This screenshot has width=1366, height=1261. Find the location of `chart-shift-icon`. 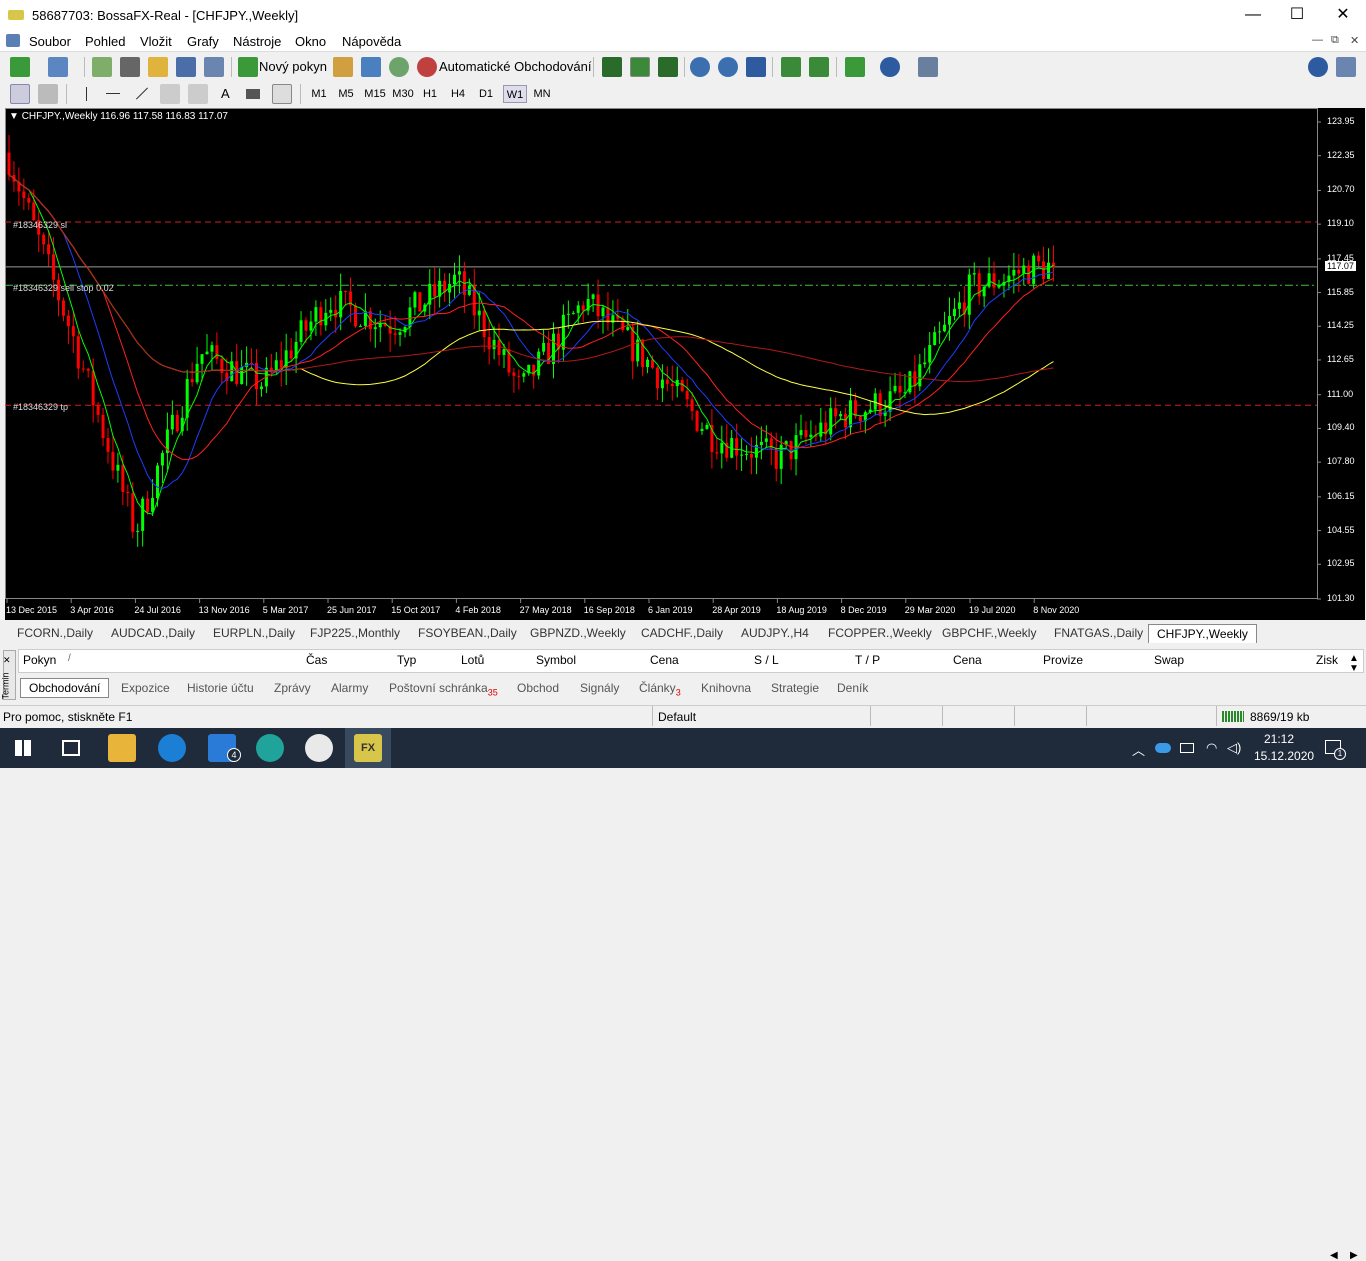

chart-shift-icon is located at coordinates (819, 67).